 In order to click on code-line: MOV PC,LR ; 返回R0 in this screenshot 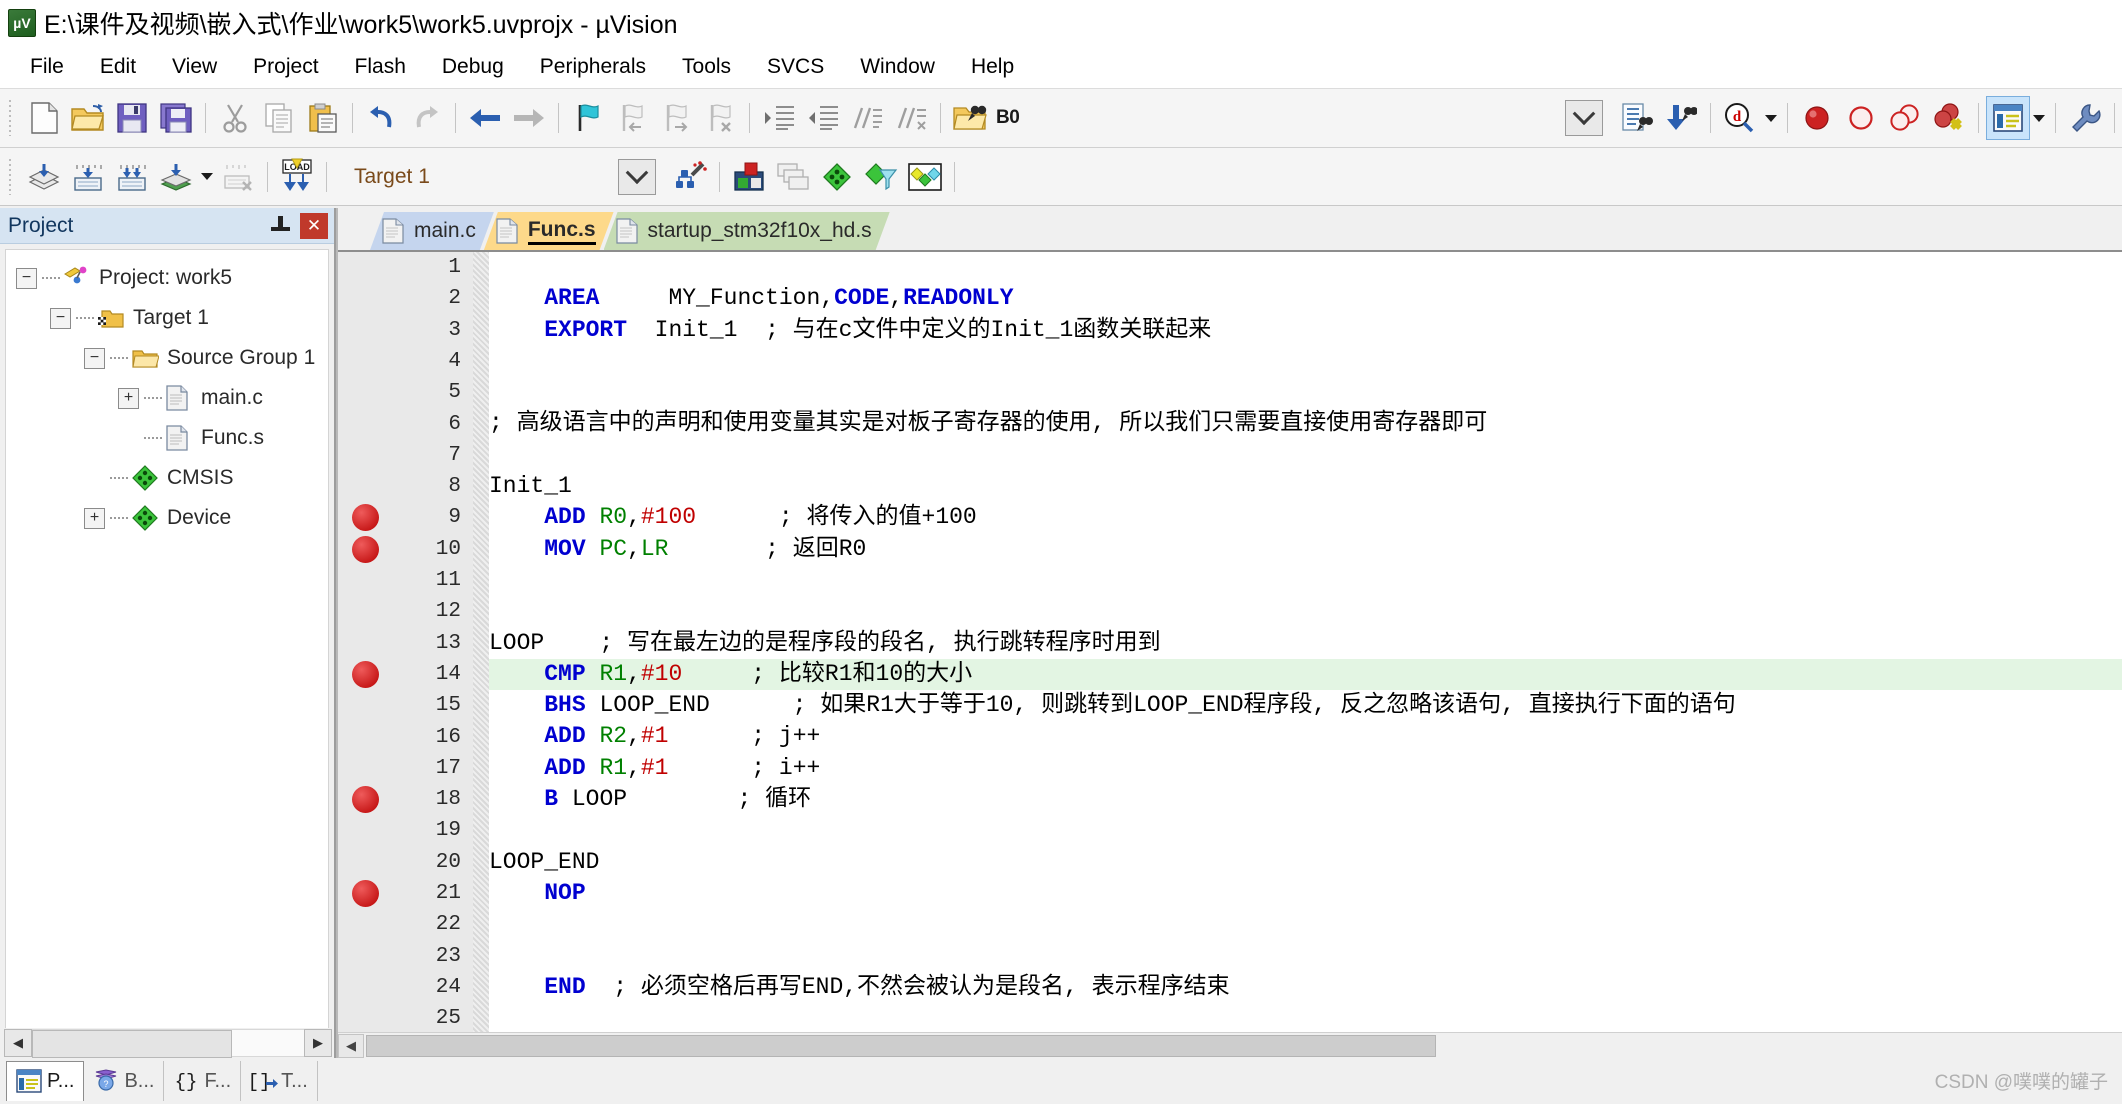, I will do `click(1305, 549)`.